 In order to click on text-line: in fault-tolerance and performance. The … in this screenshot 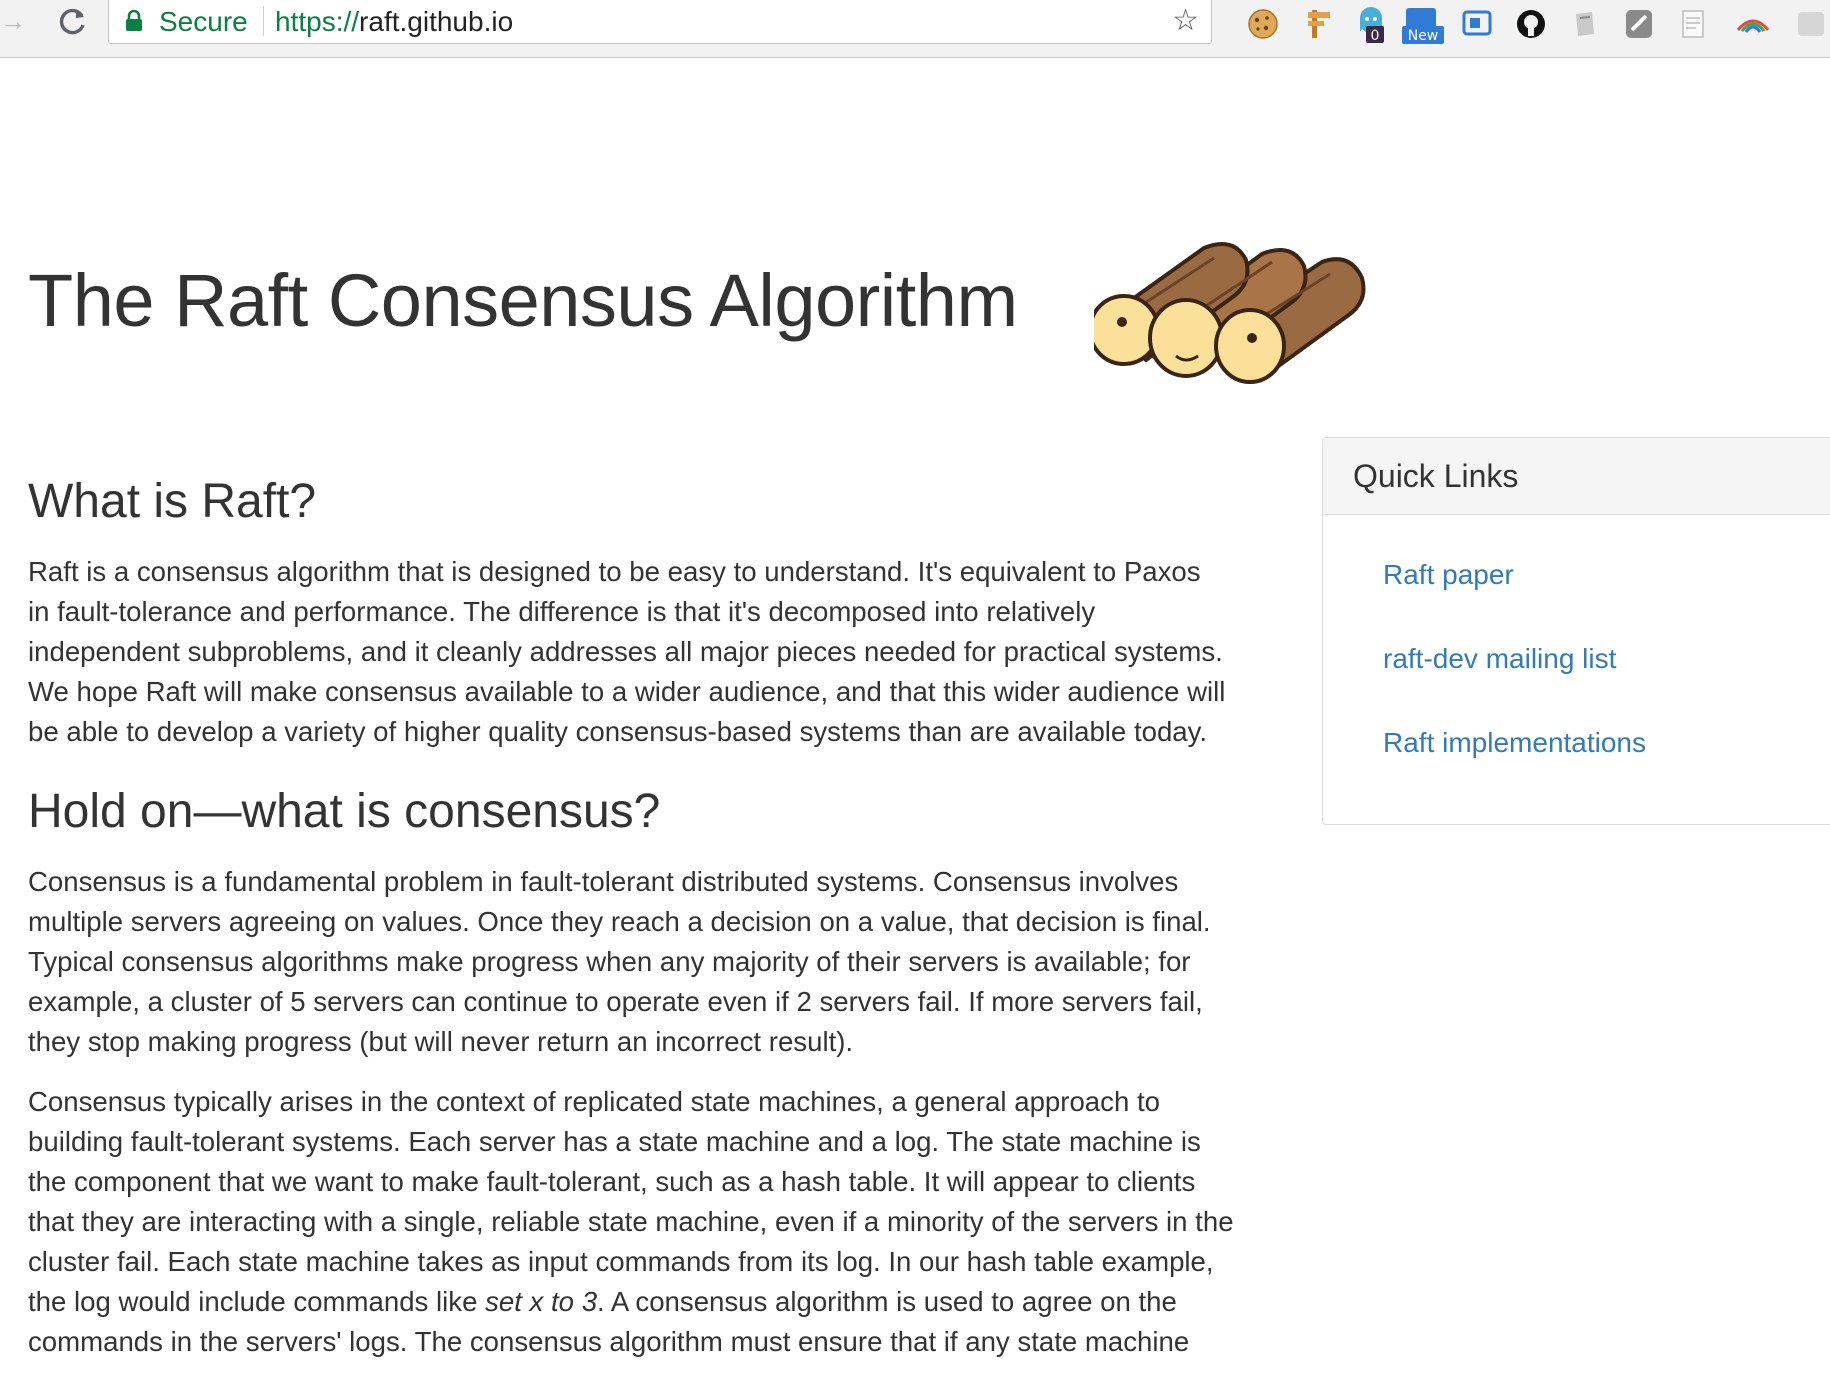, I will do `click(562, 611)`.